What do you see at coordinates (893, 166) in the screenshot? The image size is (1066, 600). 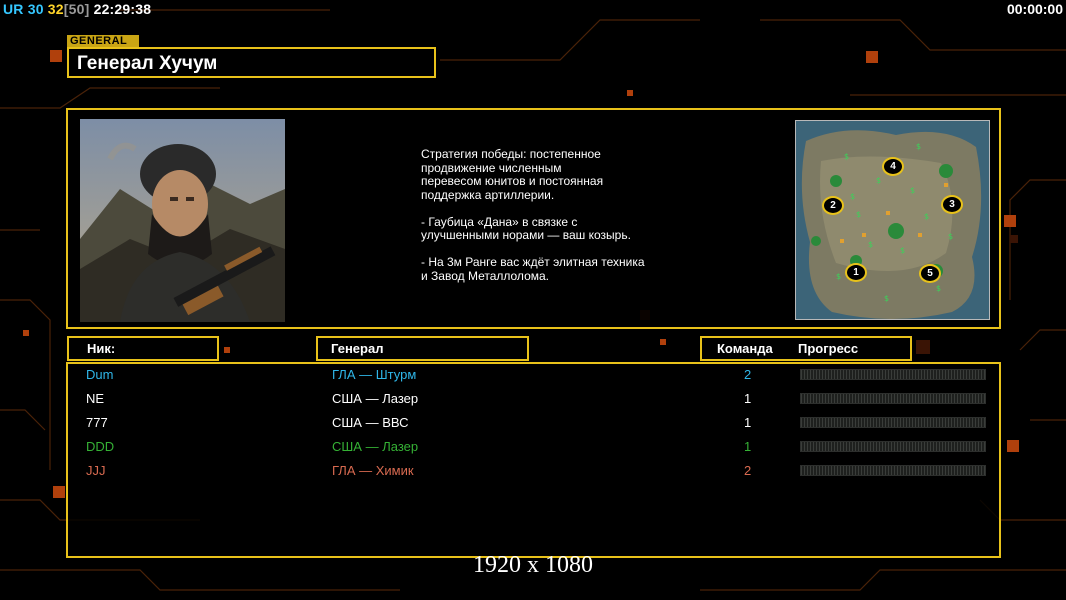 I see `map-position-marker: 4` at bounding box center [893, 166].